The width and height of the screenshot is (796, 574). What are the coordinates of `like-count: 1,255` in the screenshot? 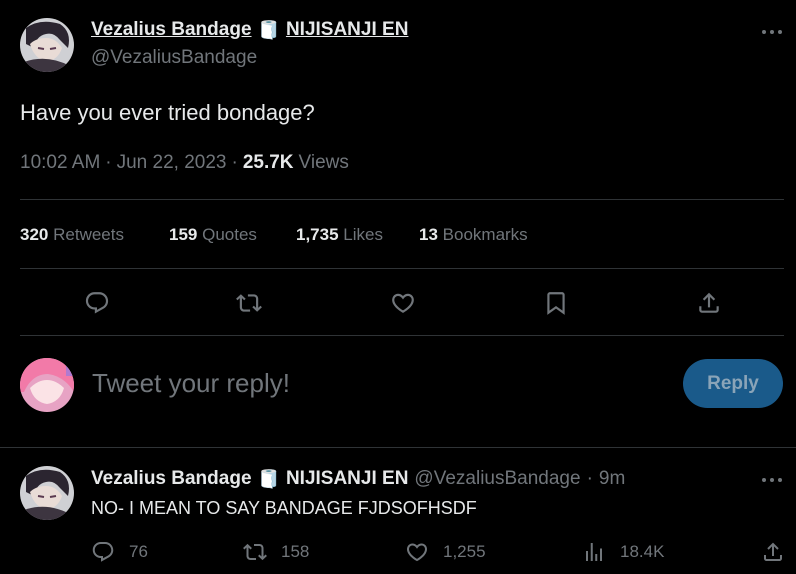 It's located at (464, 551).